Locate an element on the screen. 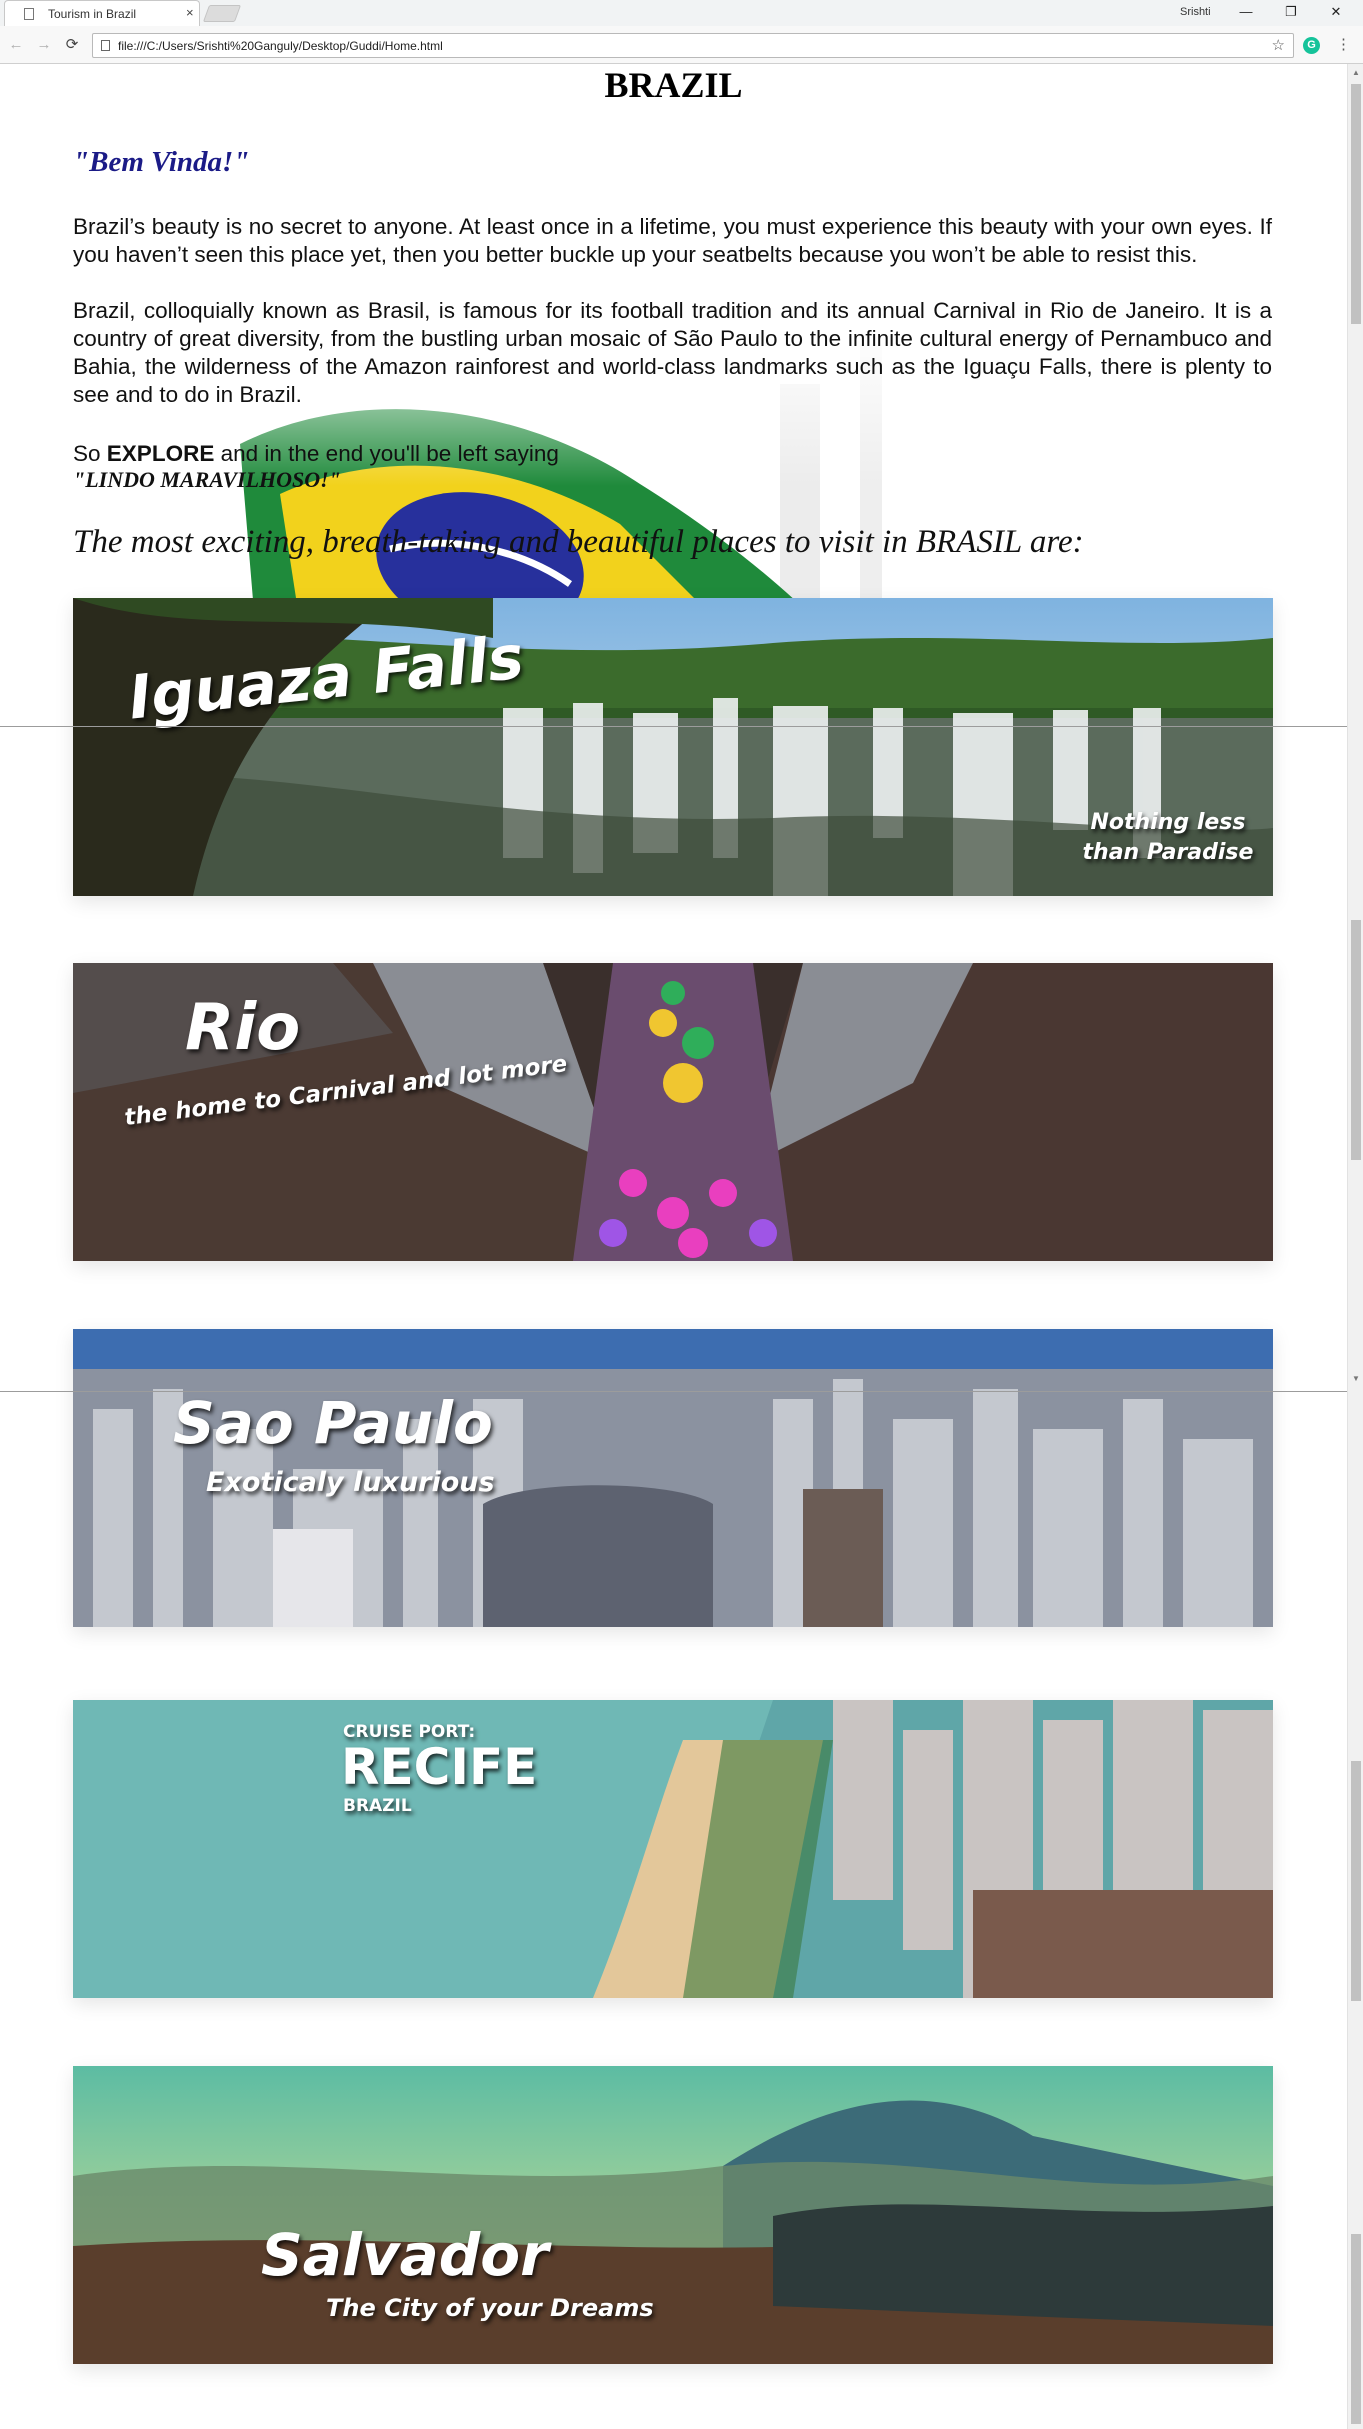 Image resolution: width=1363 pixels, height=2429 pixels. page-title: BRAZIL is located at coordinates (673, 85).